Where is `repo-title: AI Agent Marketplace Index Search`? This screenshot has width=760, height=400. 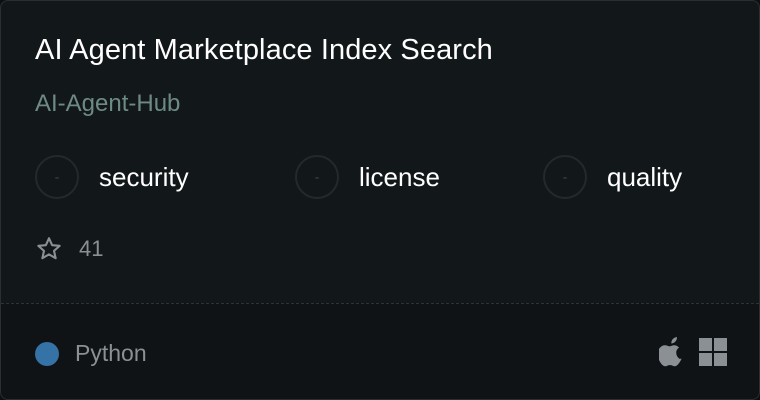 repo-title: AI Agent Marketplace Index Search is located at coordinates (264, 50).